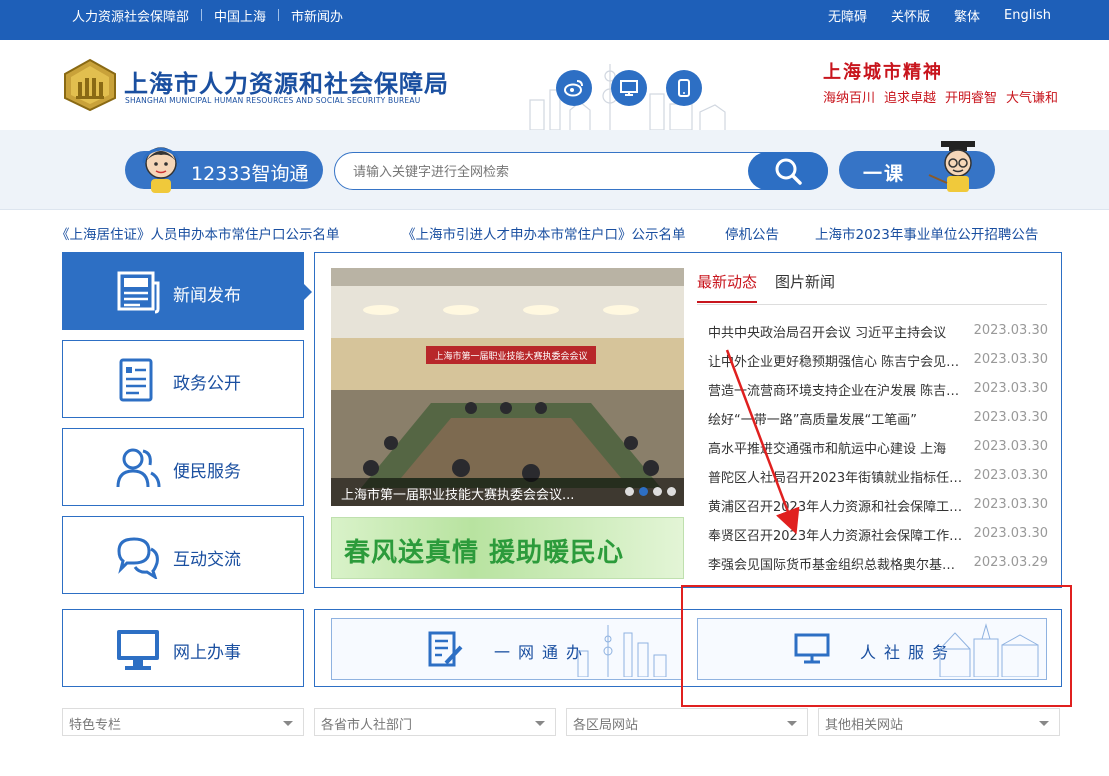 Image resolution: width=1109 pixels, height=776 pixels. I want to click on news-title: 奉贤区召开2023年人力资源社会保障工作会议, so click(837, 534).